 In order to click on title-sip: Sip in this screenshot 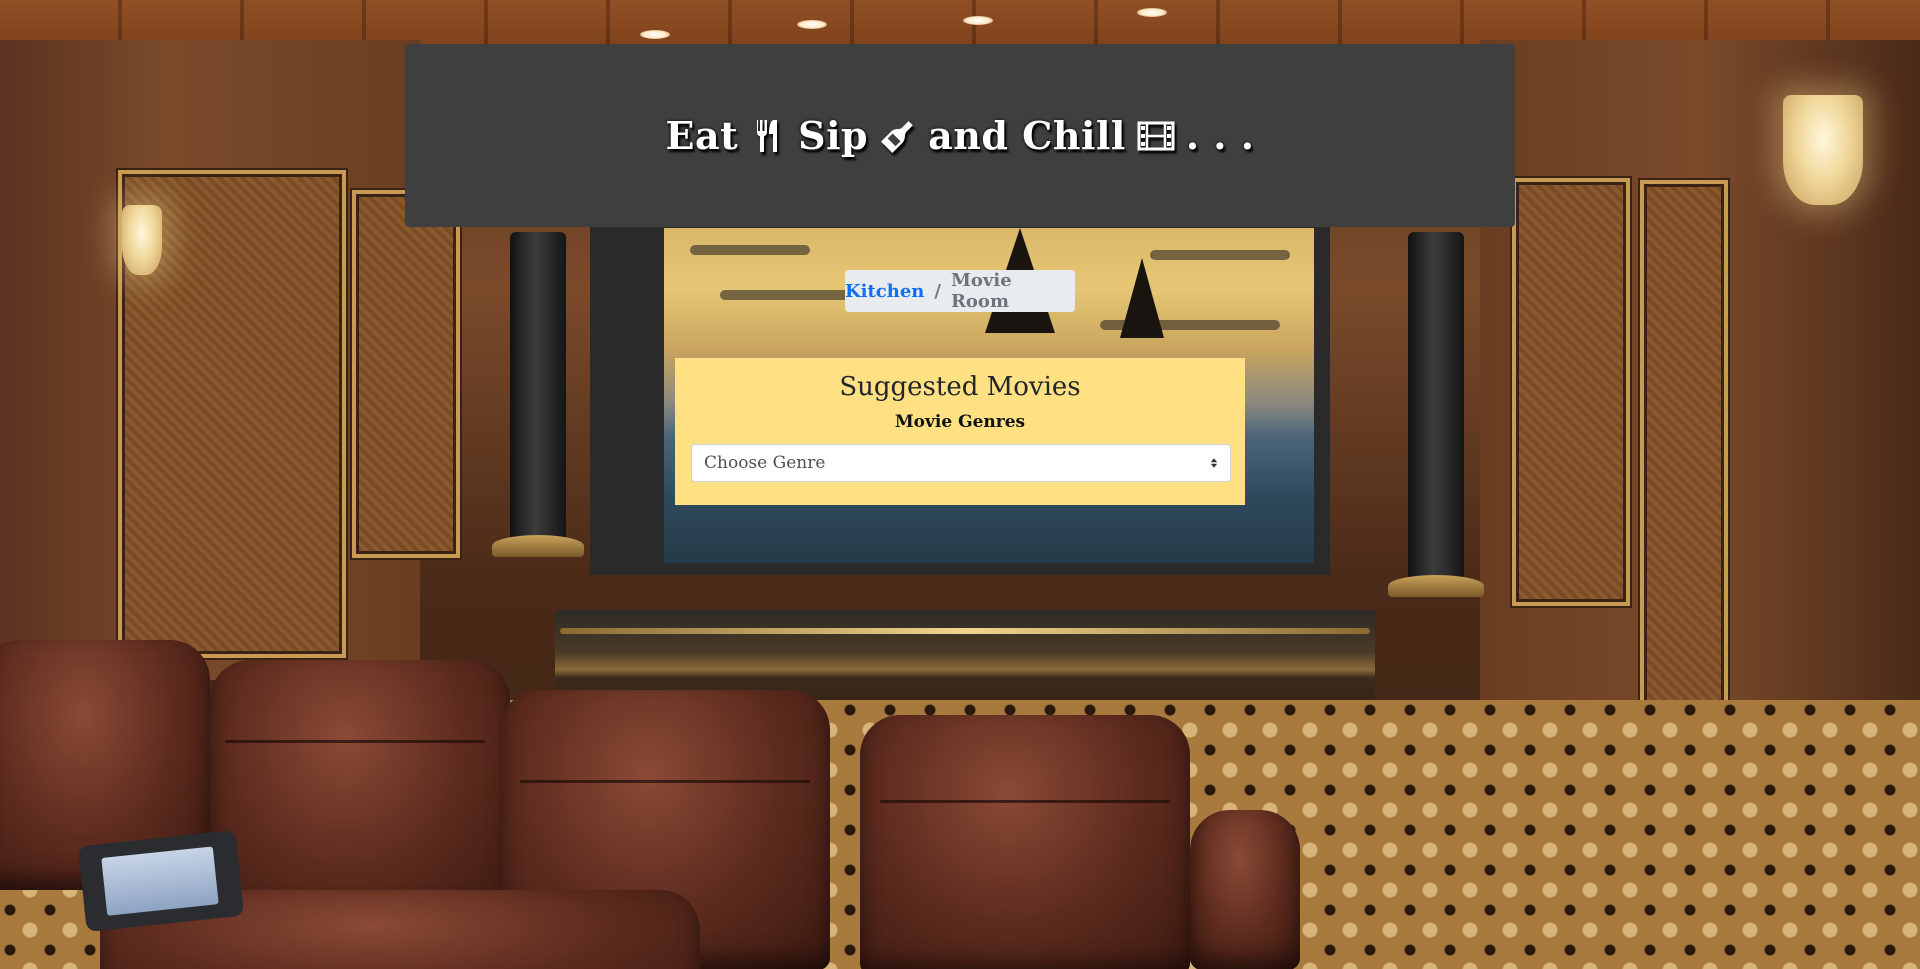, I will do `click(833, 135)`.